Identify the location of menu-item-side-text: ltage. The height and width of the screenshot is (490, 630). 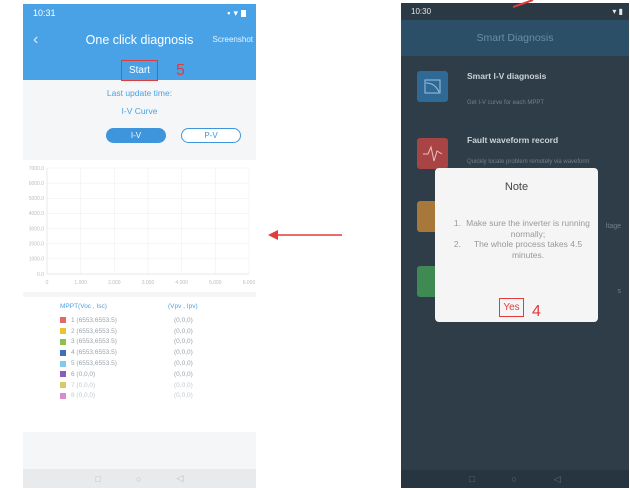
(613, 226).